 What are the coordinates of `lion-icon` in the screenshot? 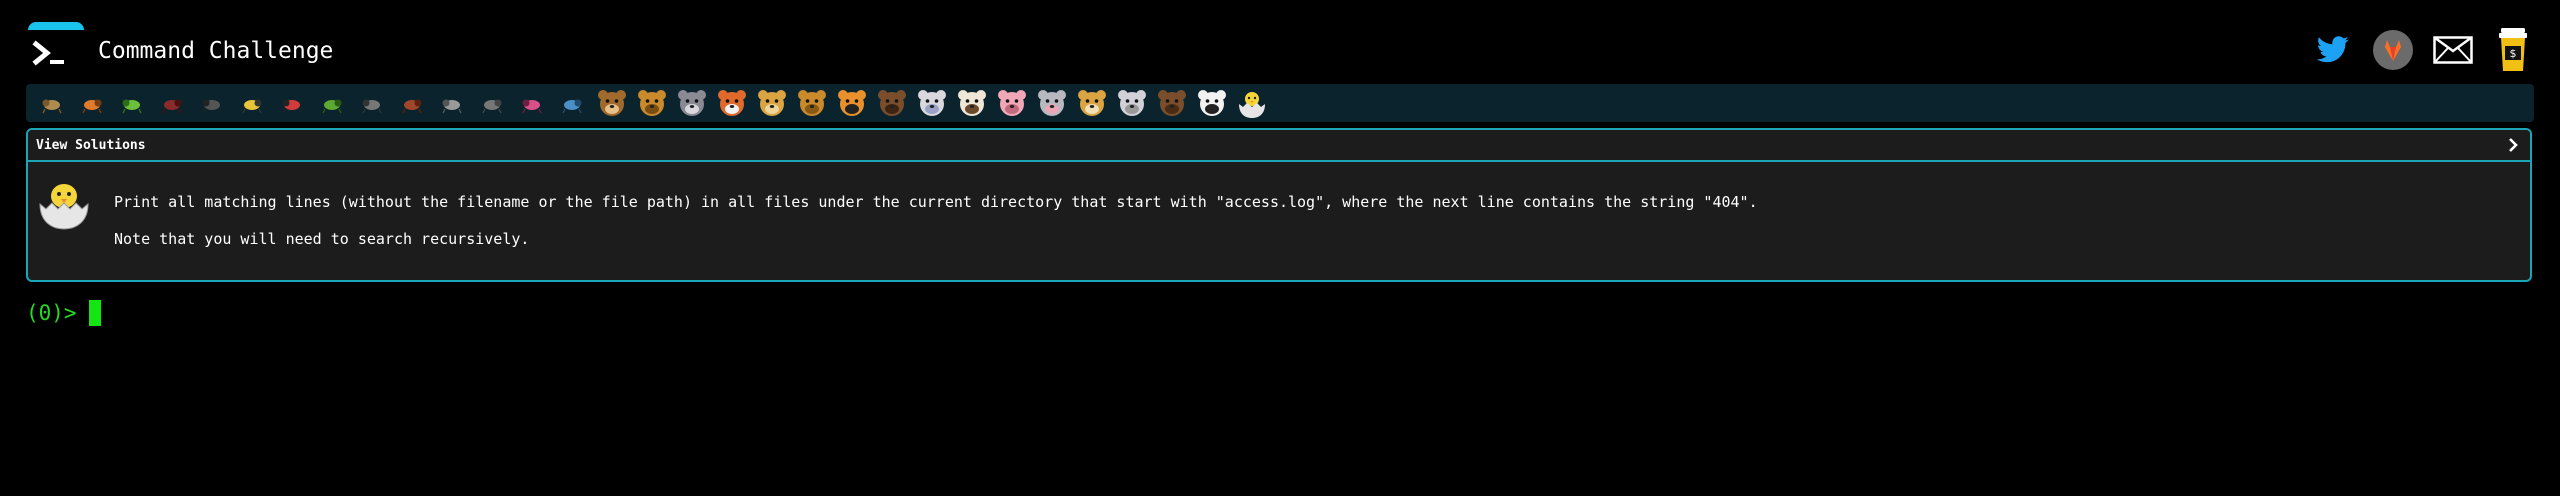 It's located at (812, 103).